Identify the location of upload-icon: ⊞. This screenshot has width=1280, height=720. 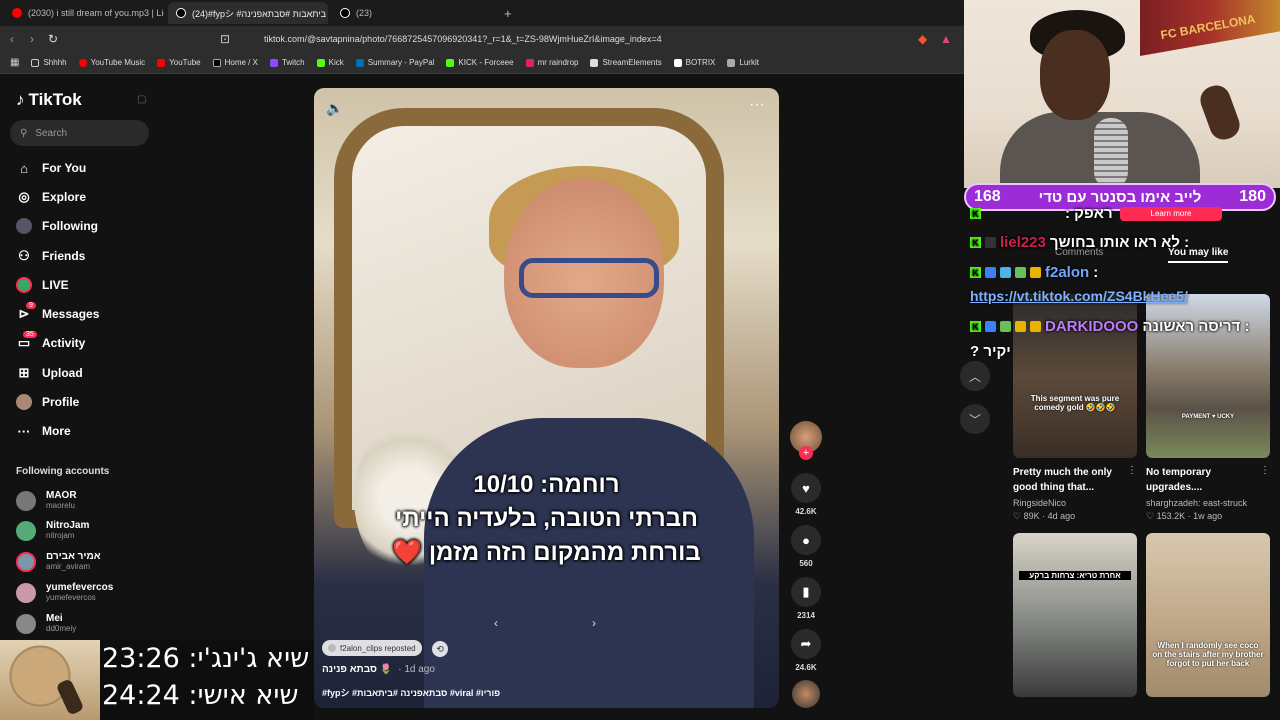
(24, 372).